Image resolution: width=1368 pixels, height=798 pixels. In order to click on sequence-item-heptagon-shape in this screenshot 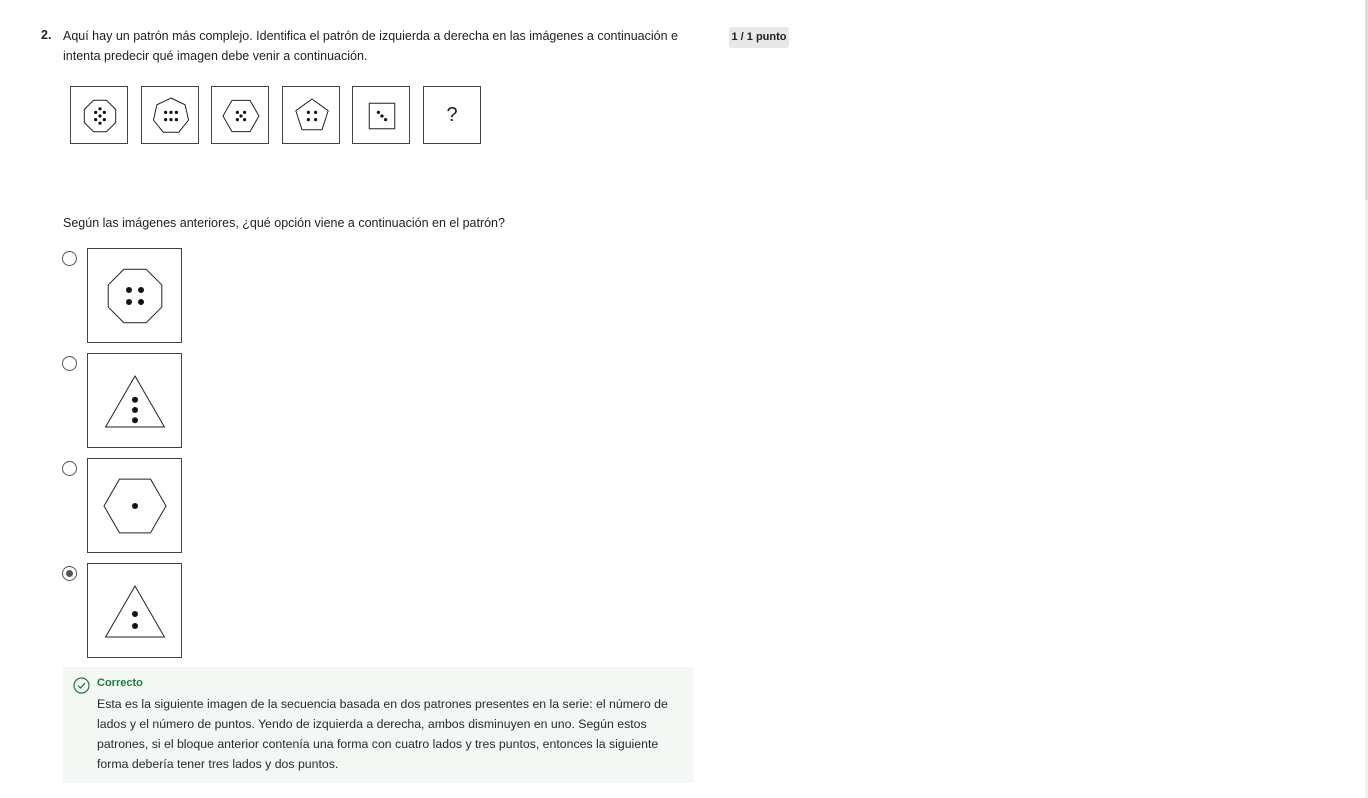, I will do `click(170, 115)`.